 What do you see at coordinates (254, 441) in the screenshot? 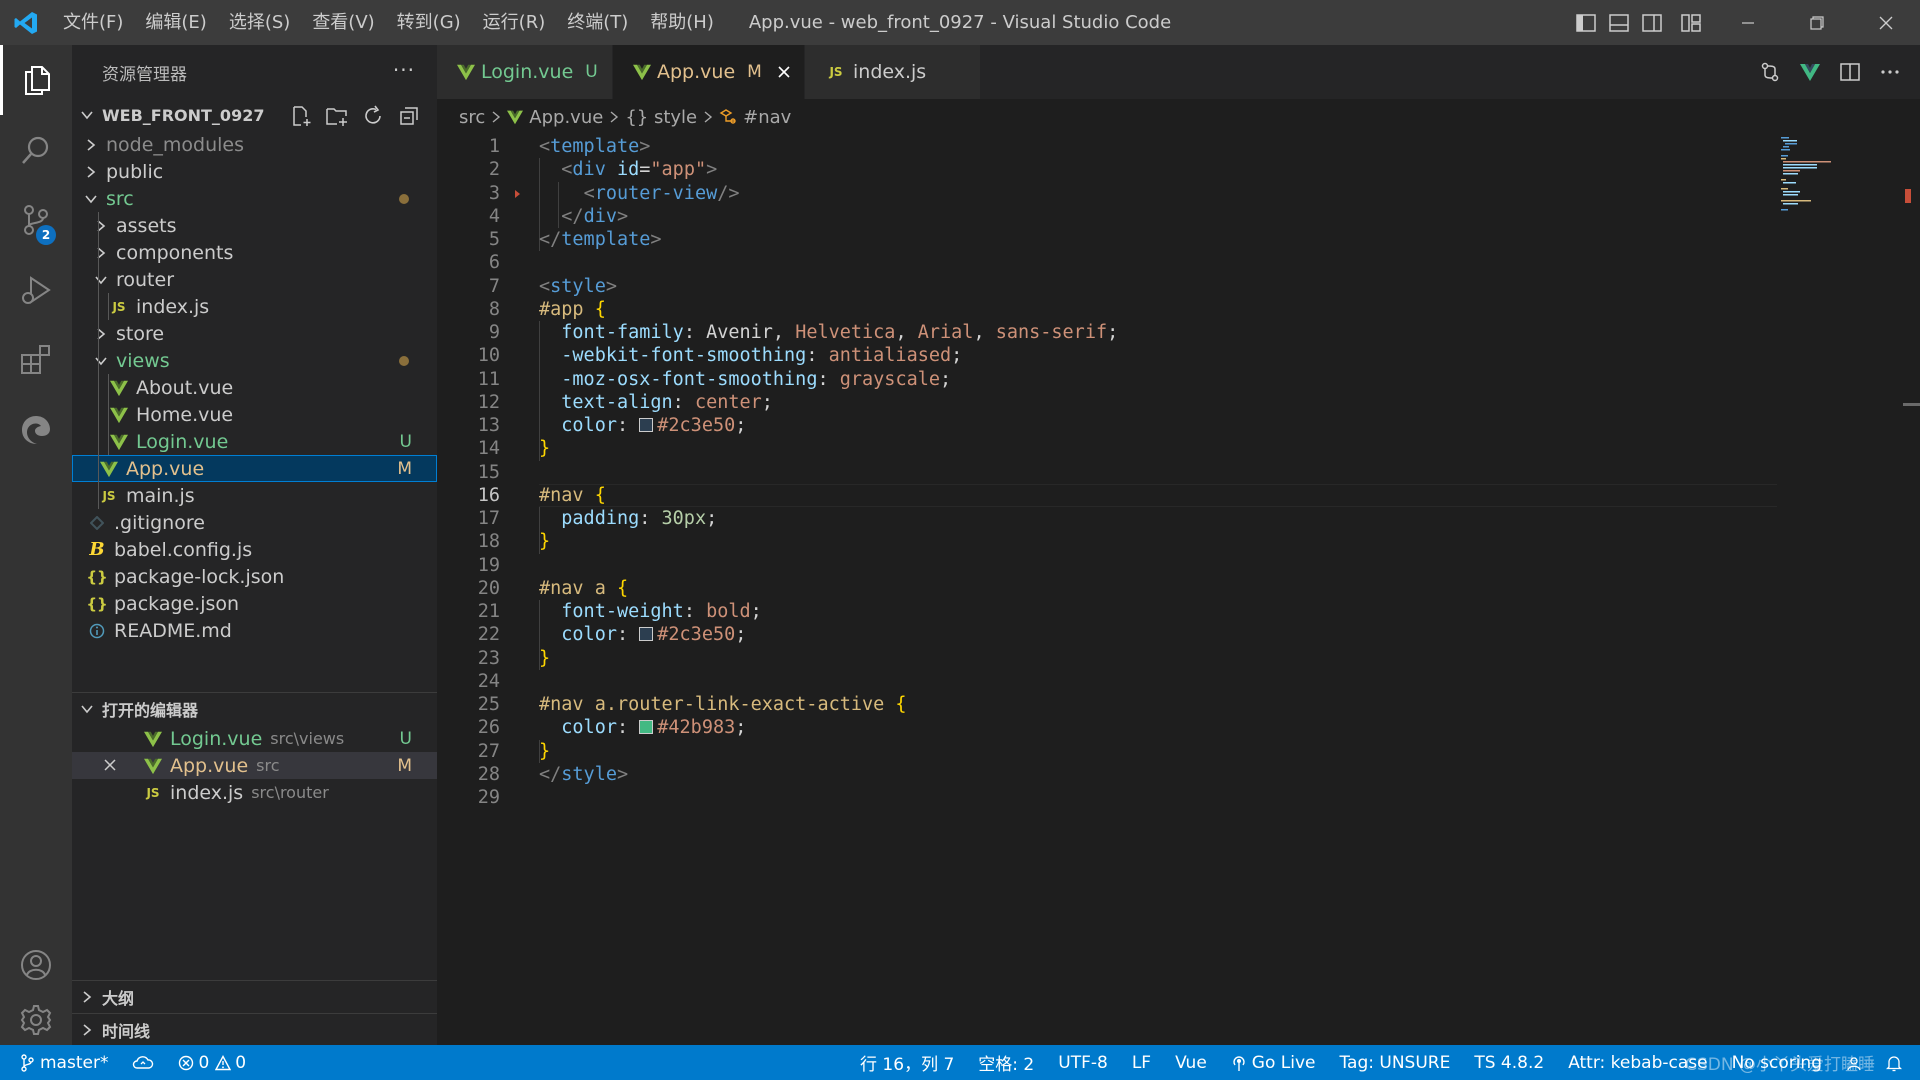
I see `tree-file-login-vue: Login.vue U` at bounding box center [254, 441].